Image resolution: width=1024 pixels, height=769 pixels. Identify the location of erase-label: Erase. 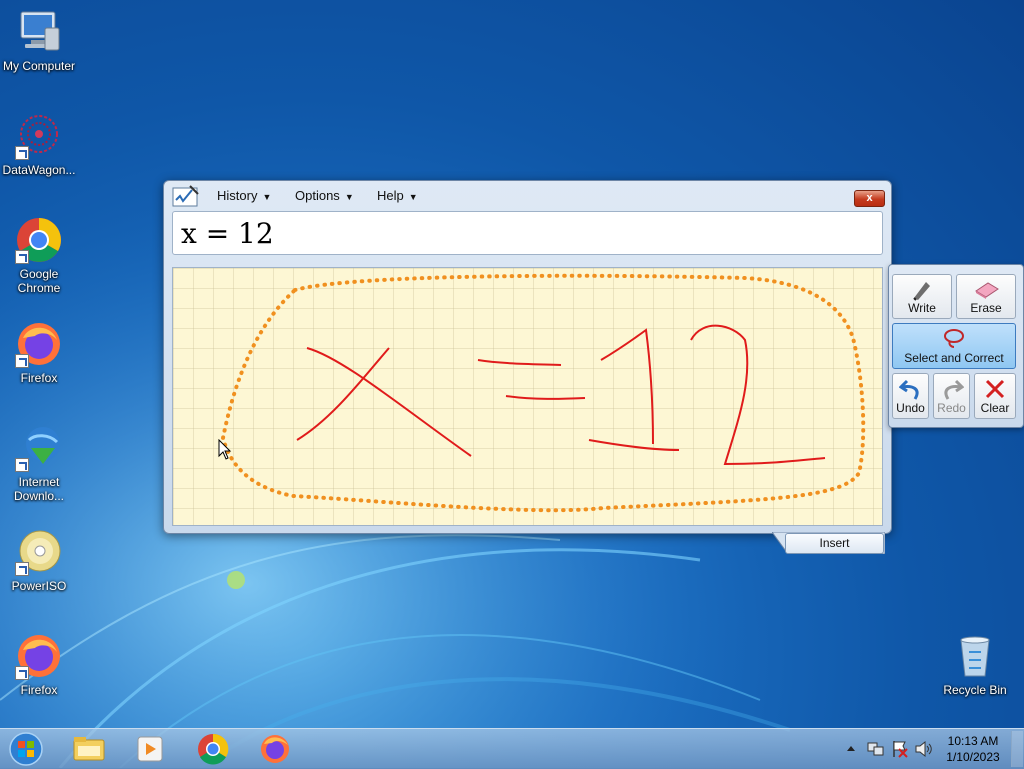
(986, 308).